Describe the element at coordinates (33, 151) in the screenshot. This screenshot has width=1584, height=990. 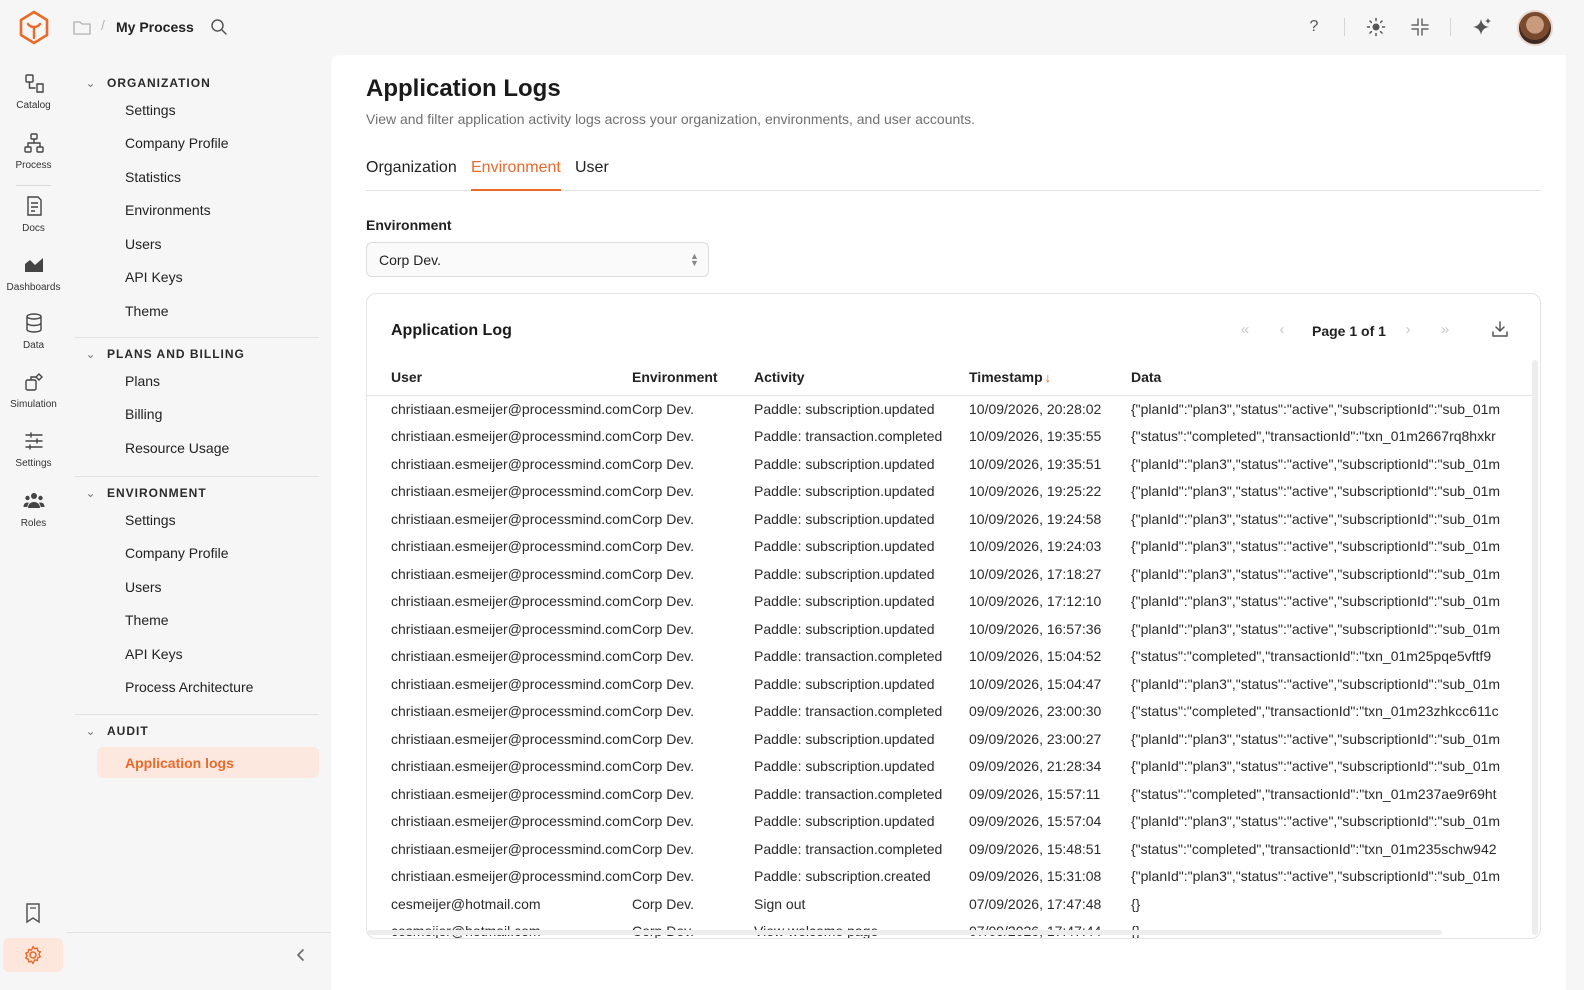
I see `rail-item-process: Process` at that location.